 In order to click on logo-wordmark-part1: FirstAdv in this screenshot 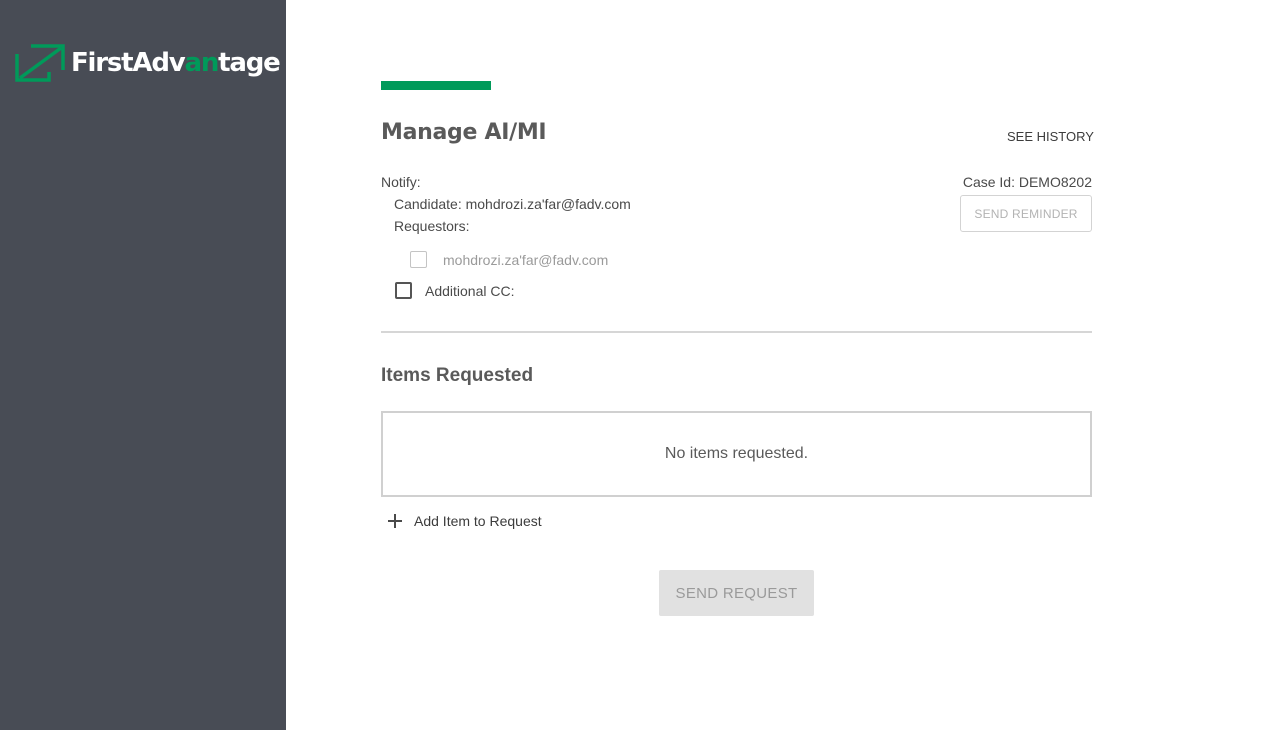, I will do `click(128, 63)`.